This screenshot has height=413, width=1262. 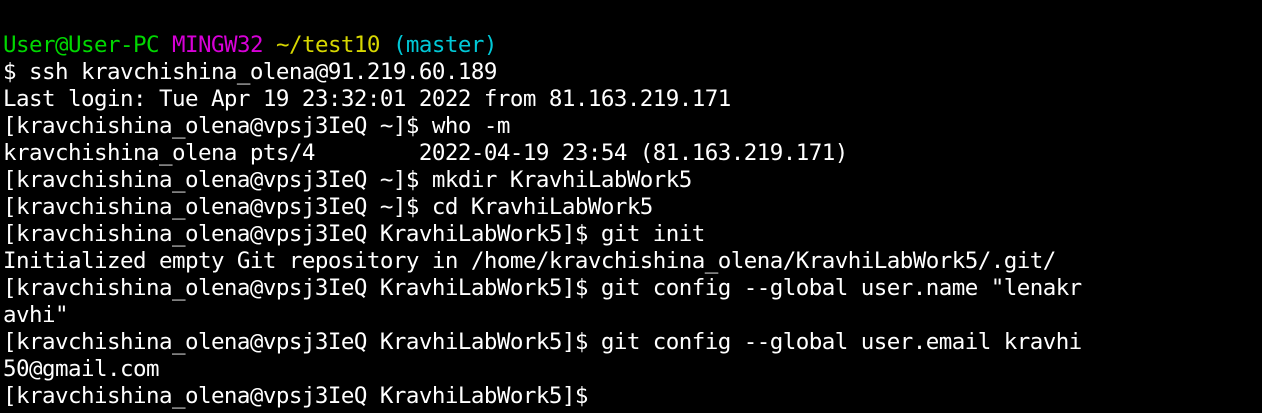 What do you see at coordinates (81, 45) in the screenshot?
I see `prompt-user-host: User@User-PC` at bounding box center [81, 45].